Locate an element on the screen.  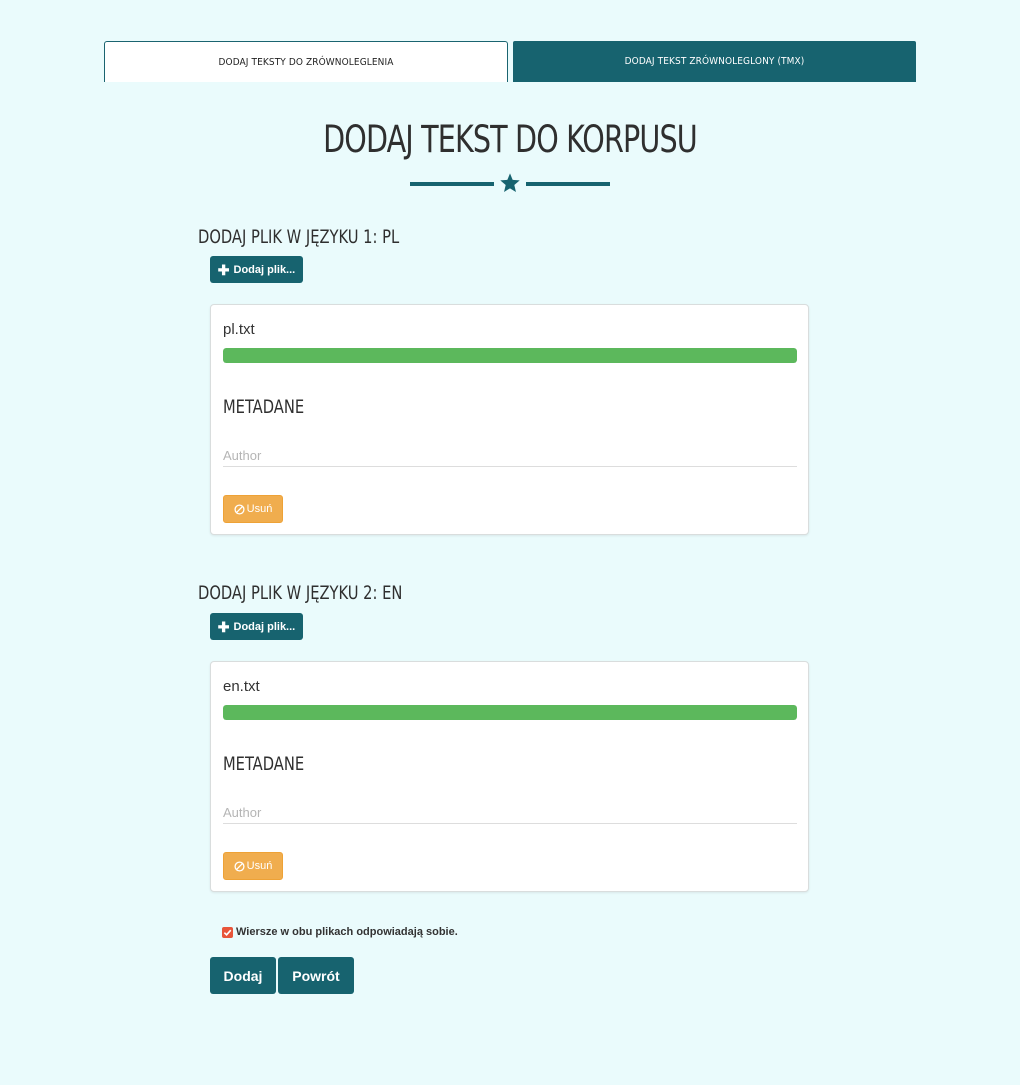
submit-label: Dodaj is located at coordinates (243, 975).